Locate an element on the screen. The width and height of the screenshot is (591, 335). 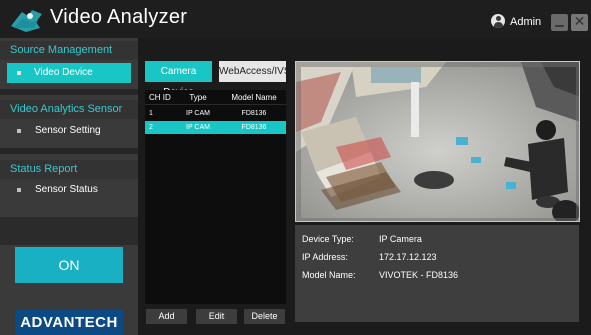
cell-ch-id: 2 is located at coordinates (151, 127).